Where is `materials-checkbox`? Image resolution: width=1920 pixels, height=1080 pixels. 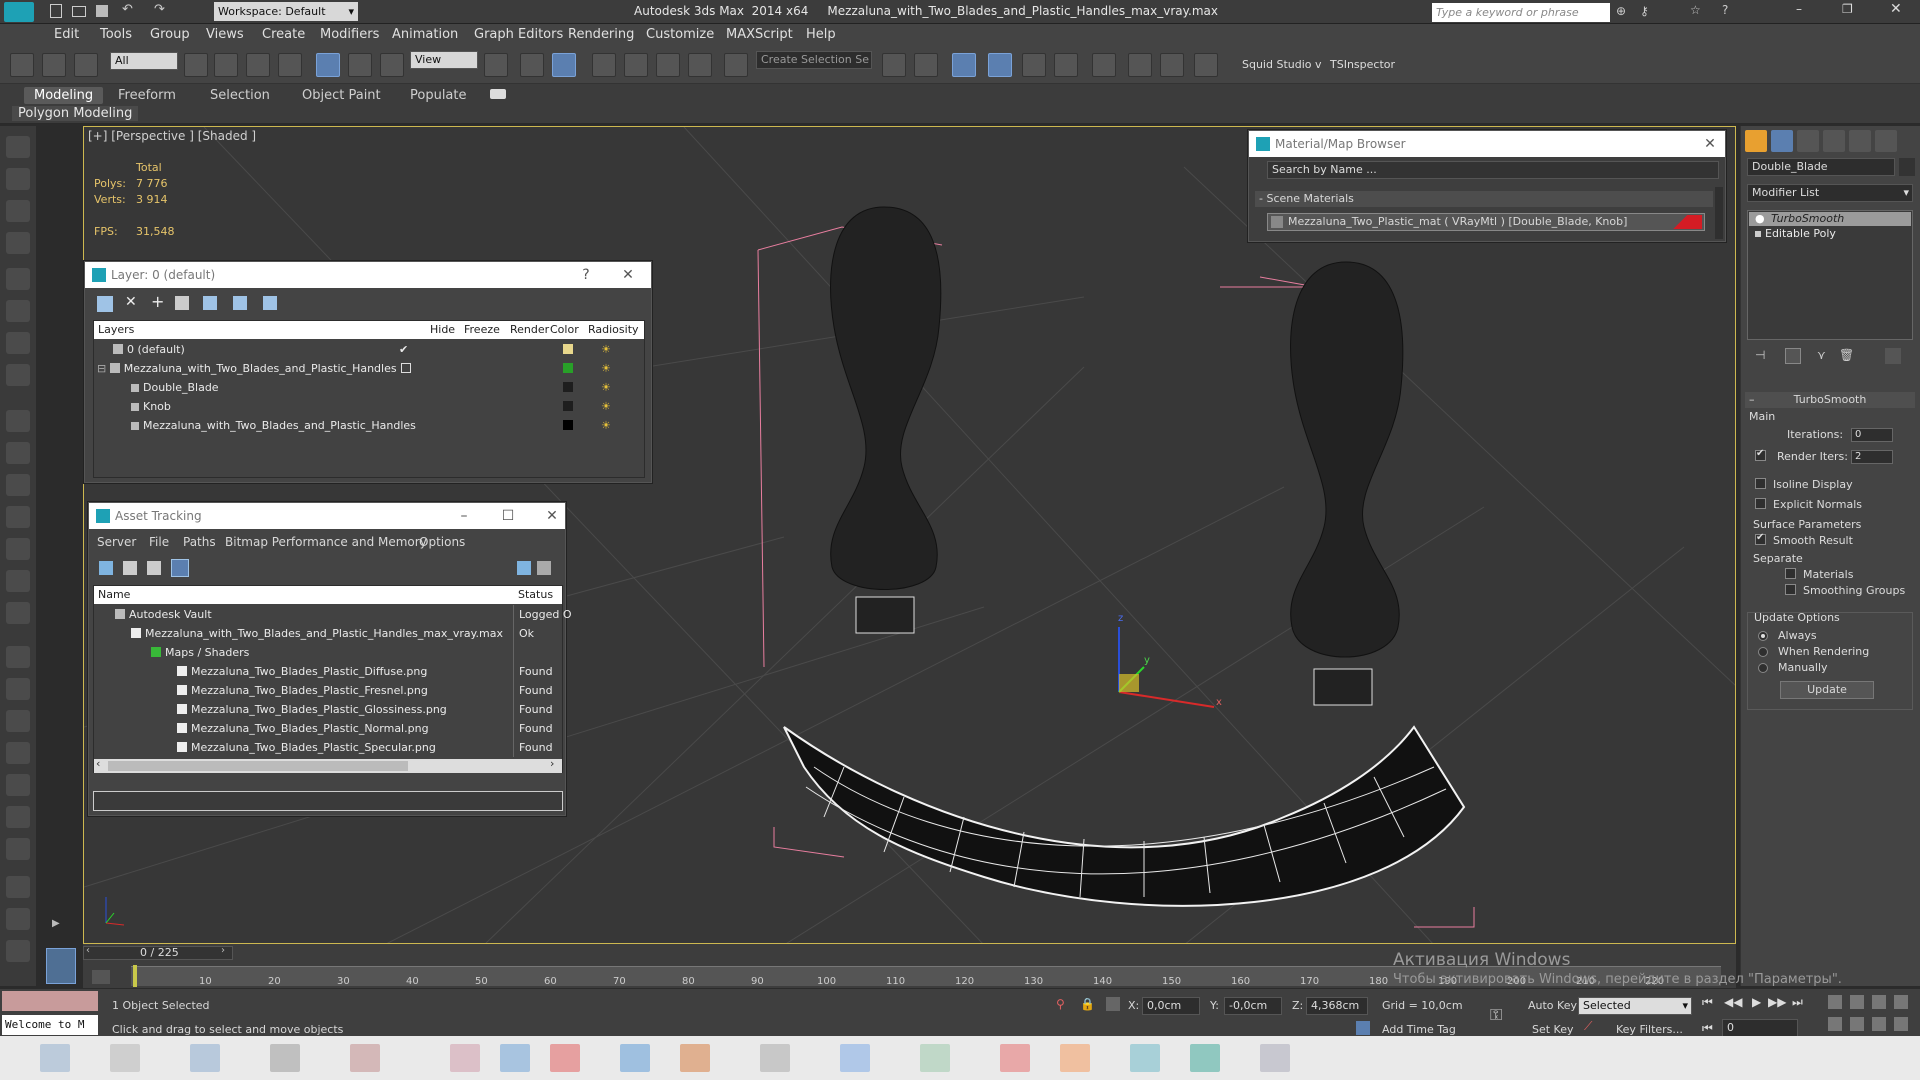 materials-checkbox is located at coordinates (1790, 573).